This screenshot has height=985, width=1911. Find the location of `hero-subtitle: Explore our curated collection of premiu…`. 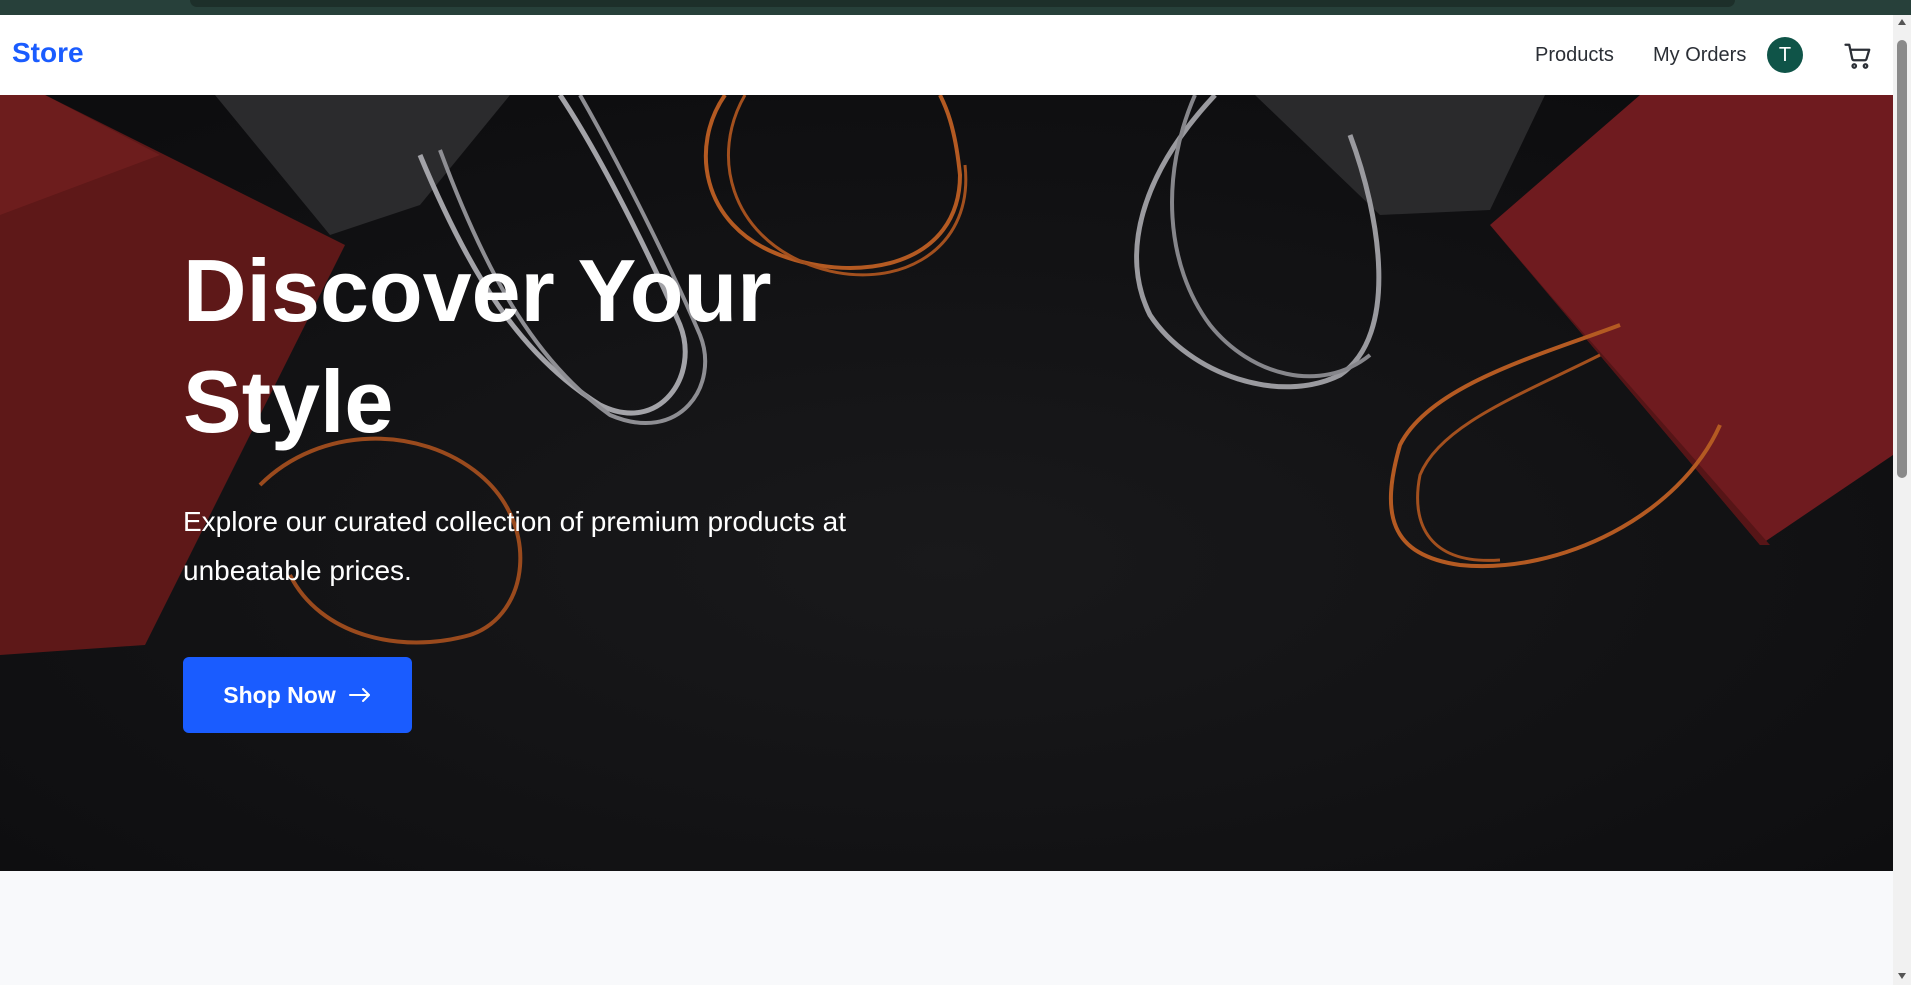

hero-subtitle: Explore our curated collection of premiu… is located at coordinates (514, 546).